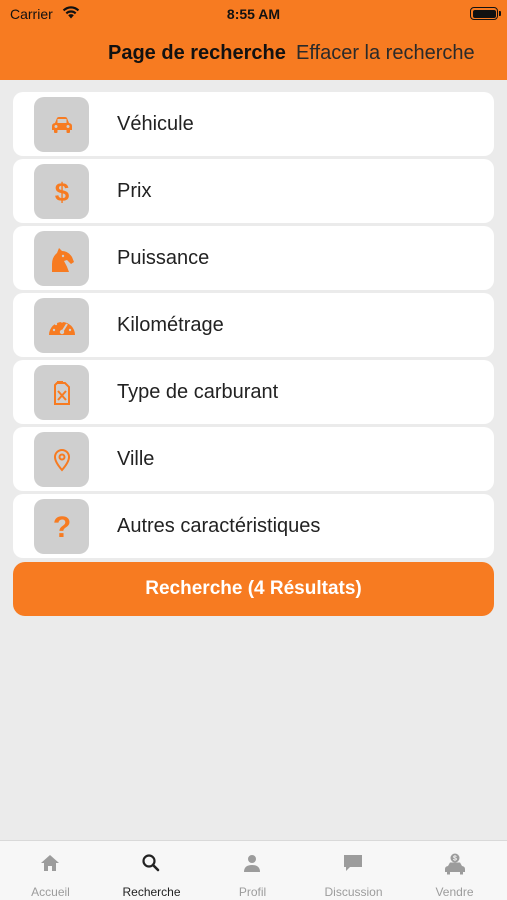 This screenshot has width=507, height=900. I want to click on tab-discussion: Discussion, so click(353, 870).